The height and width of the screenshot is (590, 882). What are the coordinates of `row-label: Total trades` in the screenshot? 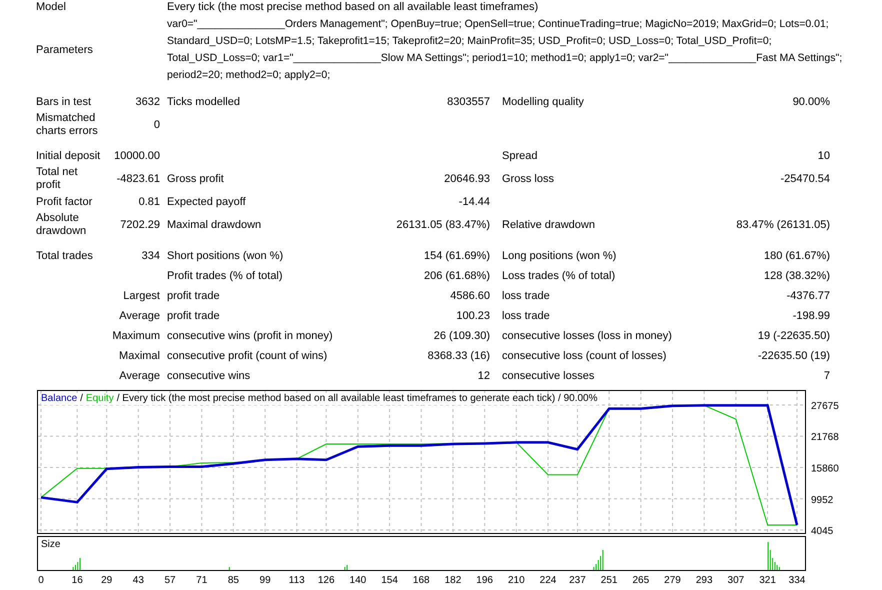 It's located at (64, 256).